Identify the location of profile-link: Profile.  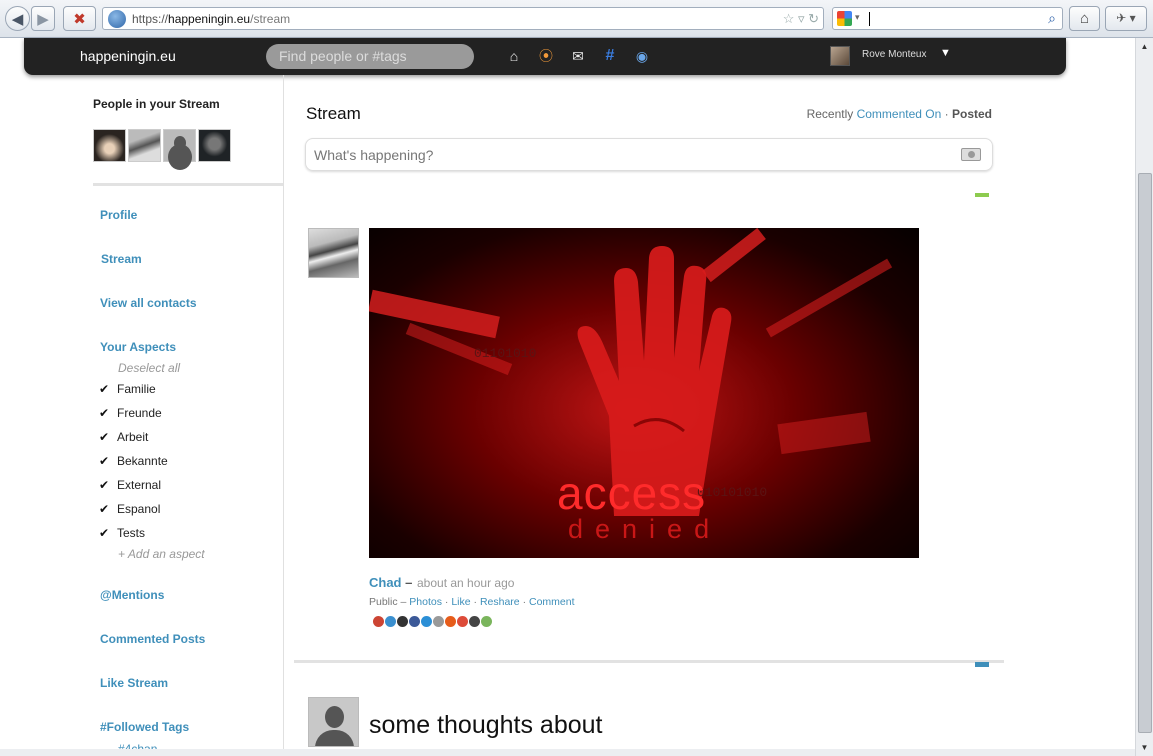
(118, 215).